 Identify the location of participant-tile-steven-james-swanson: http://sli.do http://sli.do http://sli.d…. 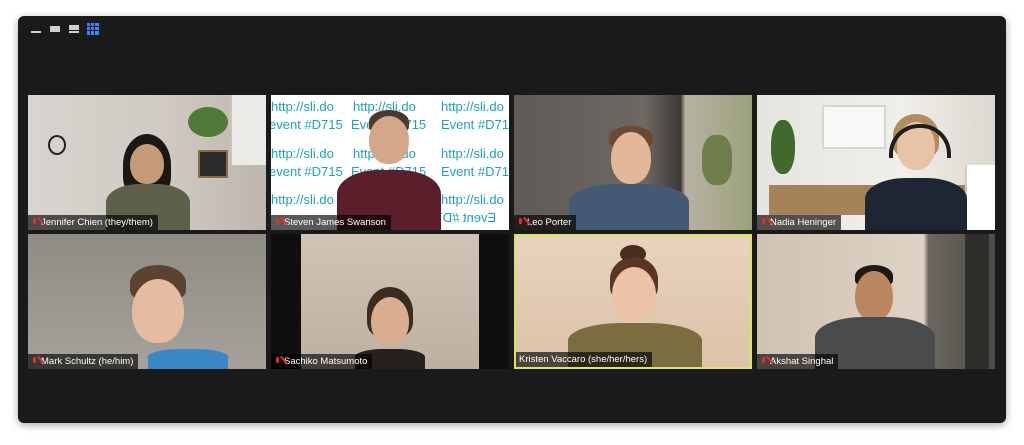
(390, 162).